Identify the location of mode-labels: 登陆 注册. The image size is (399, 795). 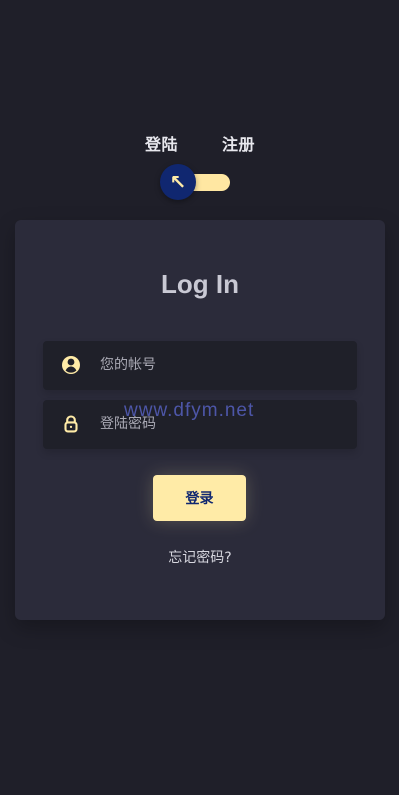
(202, 142).